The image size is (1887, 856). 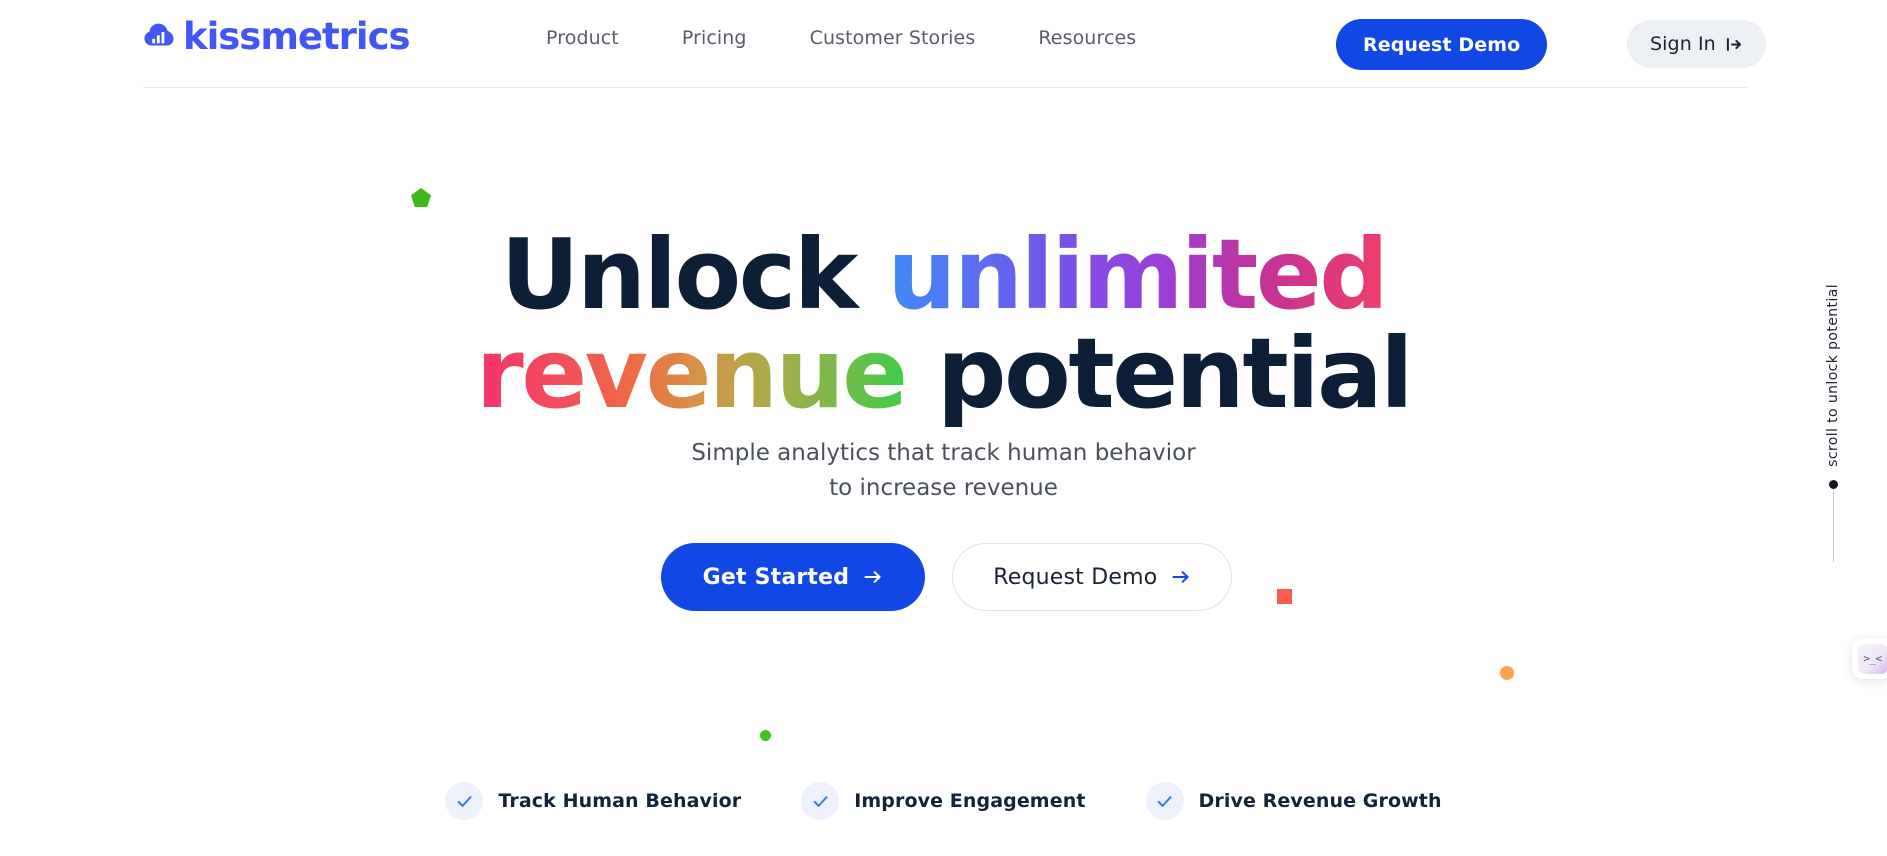 I want to click on hero-request-demo-button: Request Demo, so click(x=1092, y=577).